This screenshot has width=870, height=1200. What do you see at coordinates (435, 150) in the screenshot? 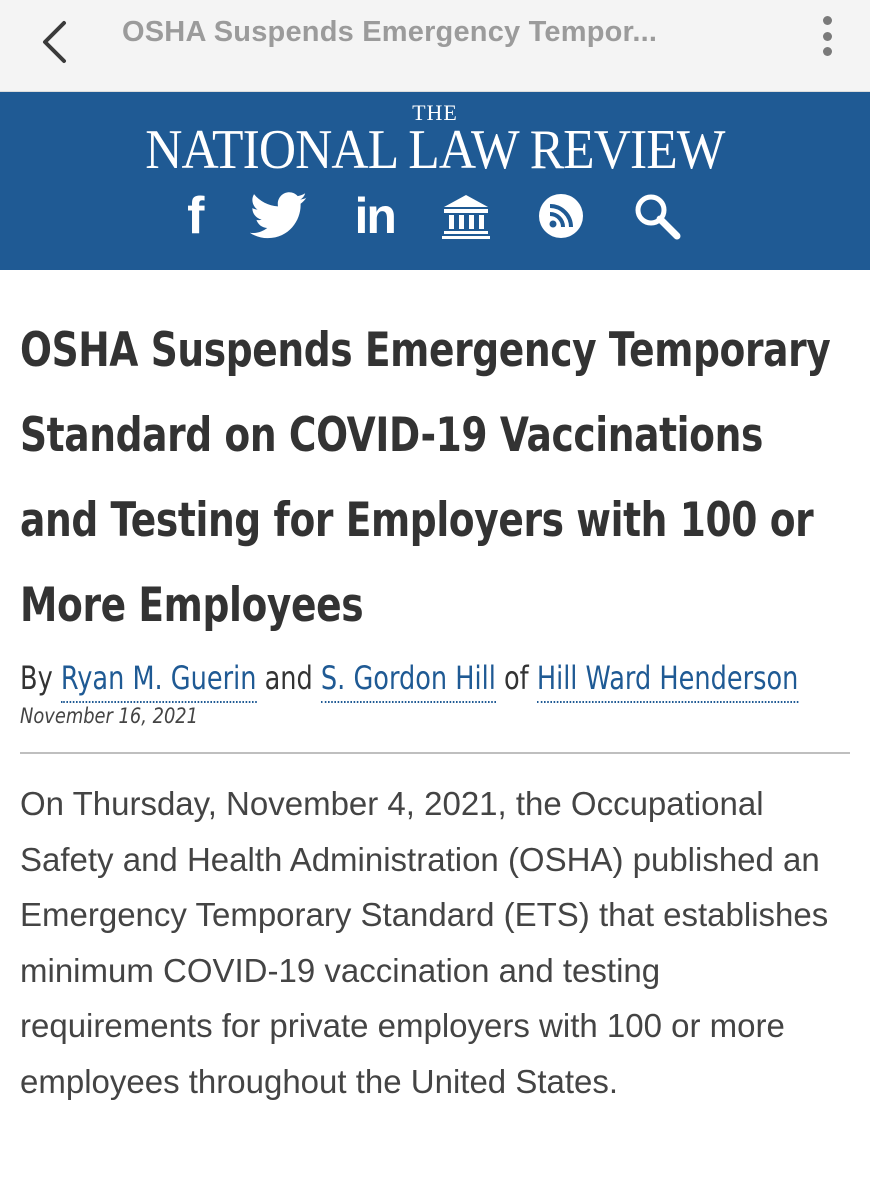
I see `site-logo: NATIONAL LAW REVIEW` at bounding box center [435, 150].